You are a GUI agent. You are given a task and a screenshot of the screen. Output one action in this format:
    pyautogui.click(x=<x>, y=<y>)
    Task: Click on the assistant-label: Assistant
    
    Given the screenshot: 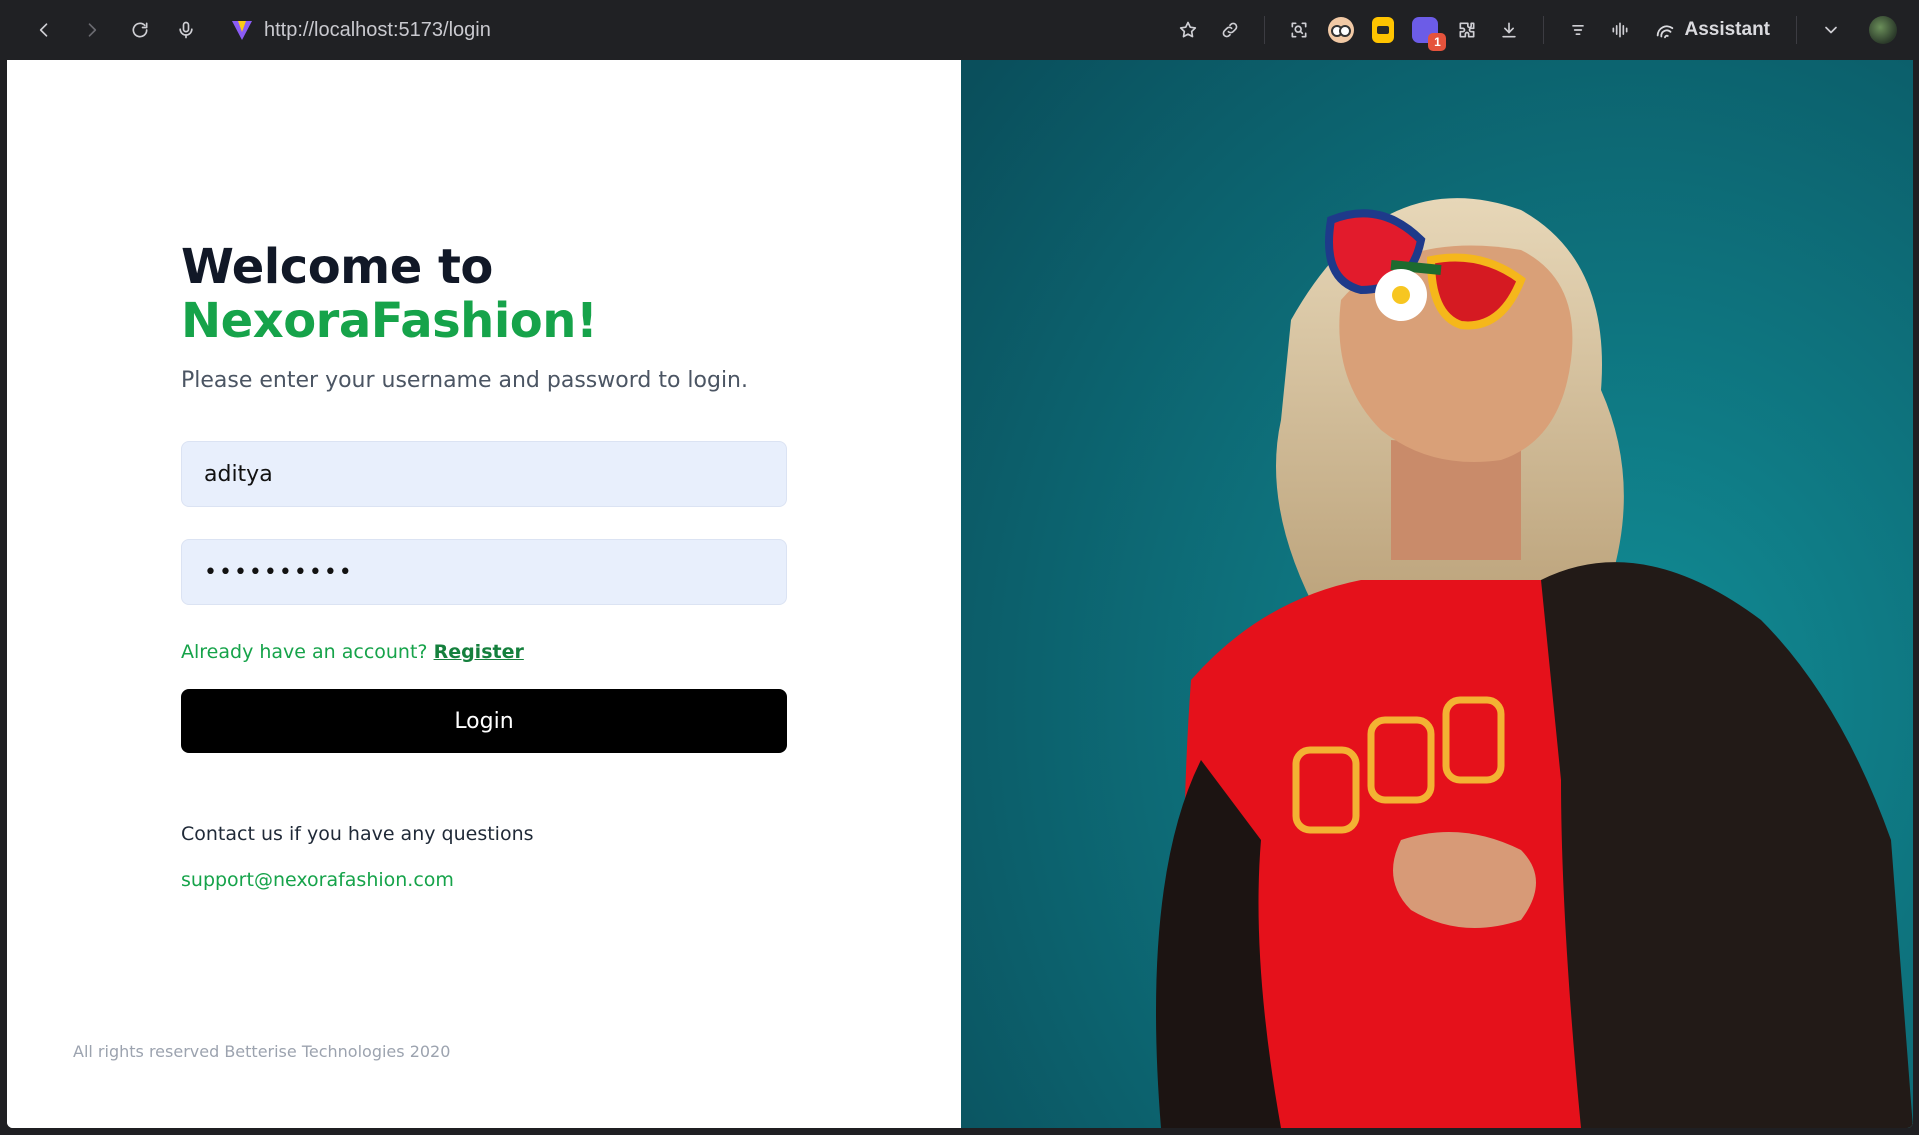 What is the action you would take?
    pyautogui.click(x=1727, y=29)
    